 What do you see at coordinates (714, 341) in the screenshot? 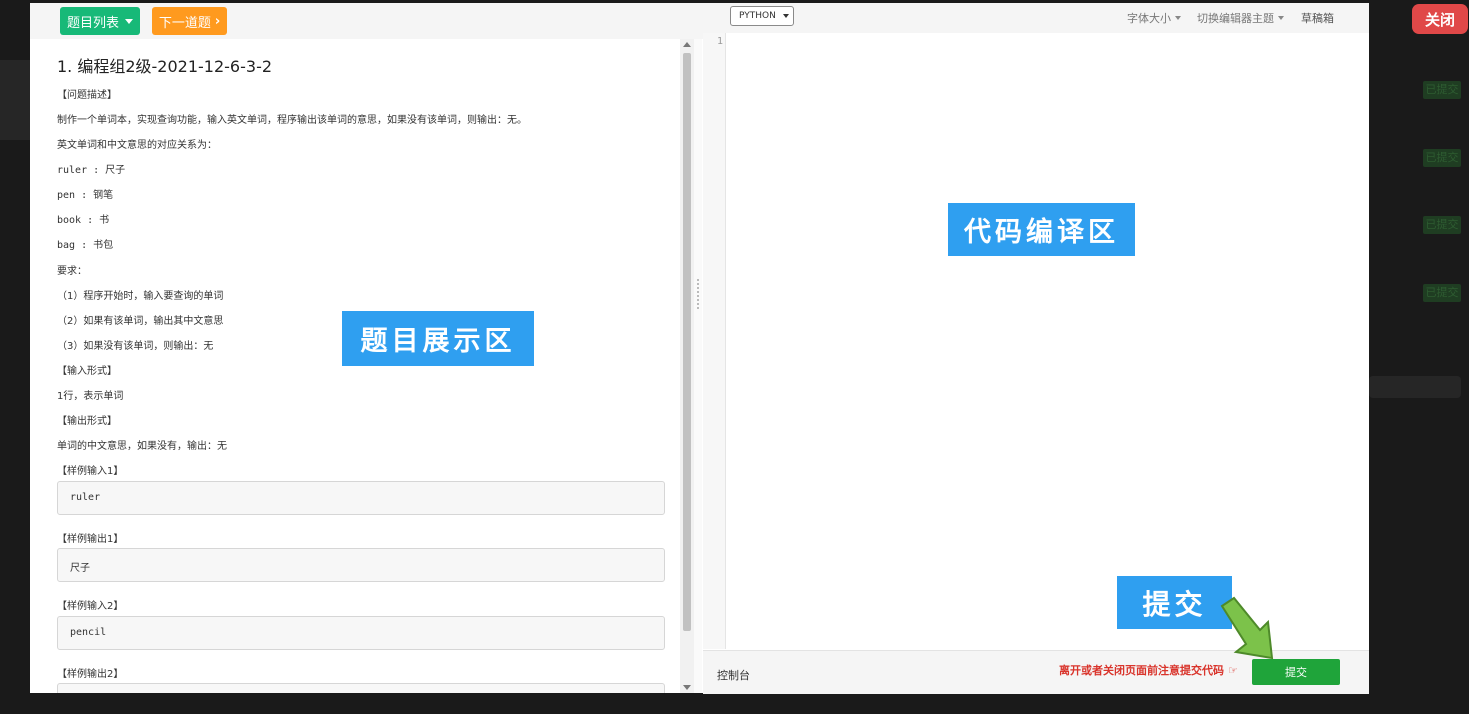
I see `line-number-gutter: 1` at bounding box center [714, 341].